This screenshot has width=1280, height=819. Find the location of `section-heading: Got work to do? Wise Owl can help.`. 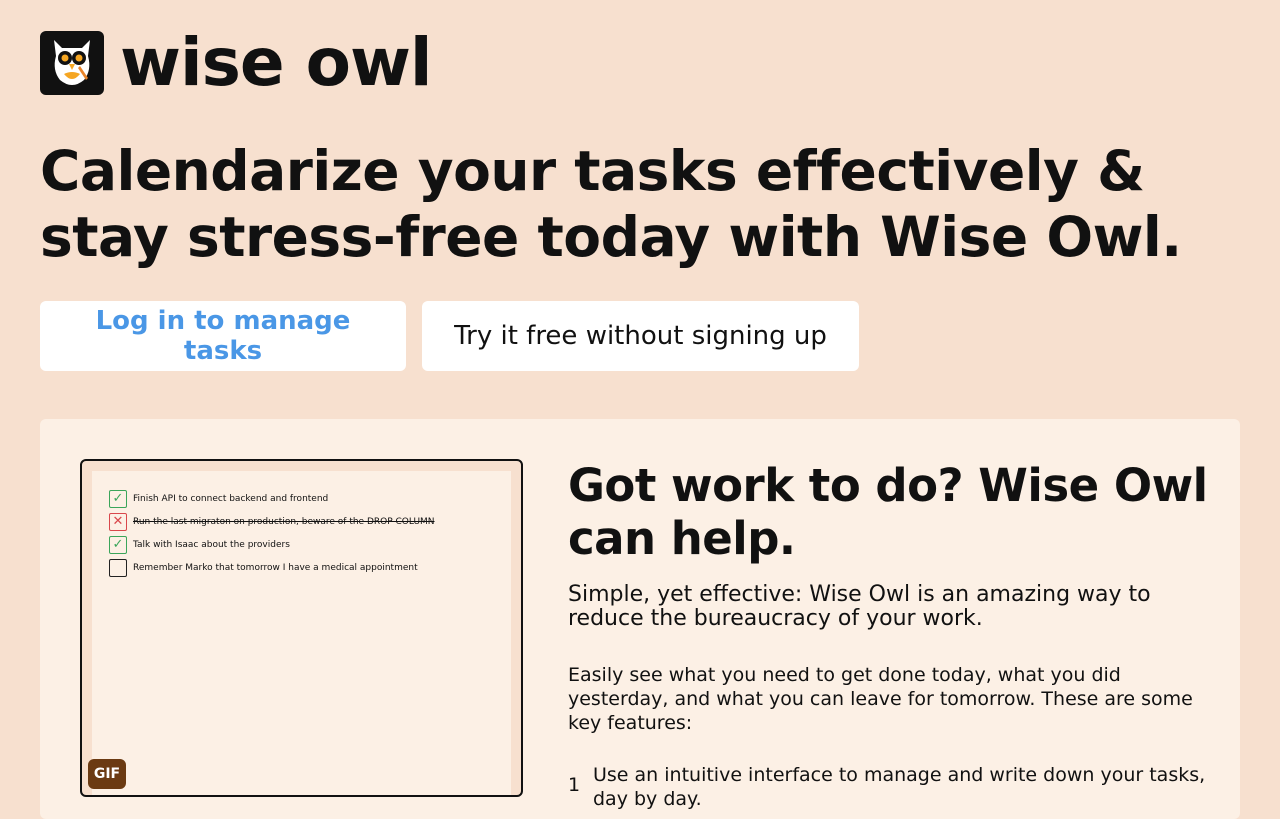

section-heading: Got work to do? Wise Owl can help. is located at coordinates (888, 512).